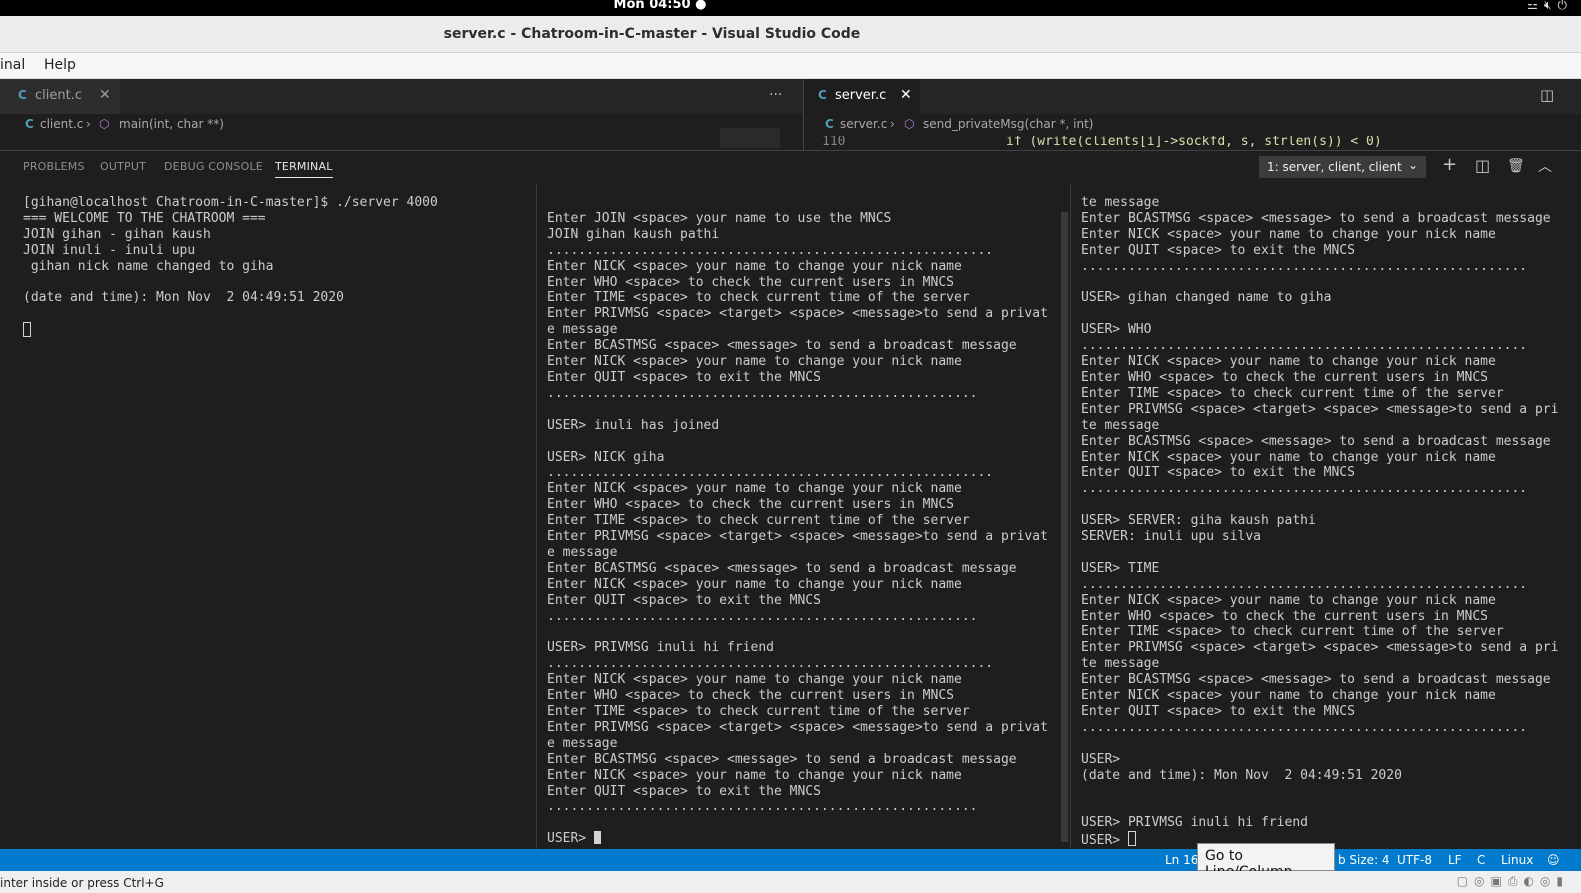  What do you see at coordinates (1364, 860) in the screenshot?
I see `status-tab-size: b Size: 4` at bounding box center [1364, 860].